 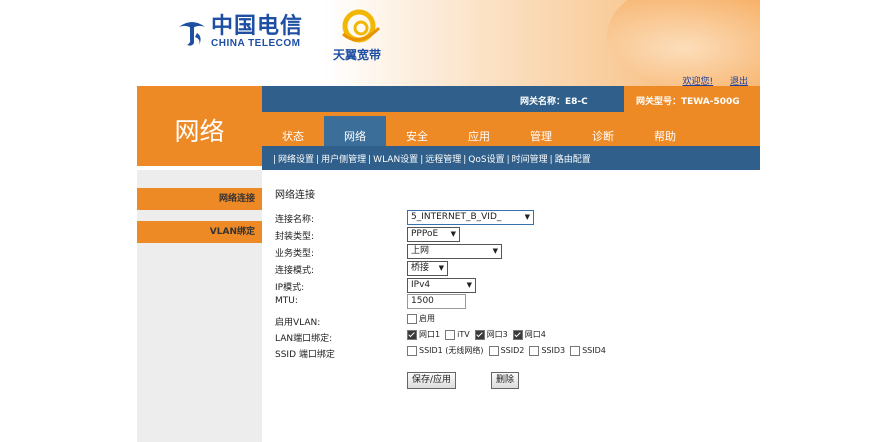 I want to click on tab-help: 帮助, so click(x=665, y=137).